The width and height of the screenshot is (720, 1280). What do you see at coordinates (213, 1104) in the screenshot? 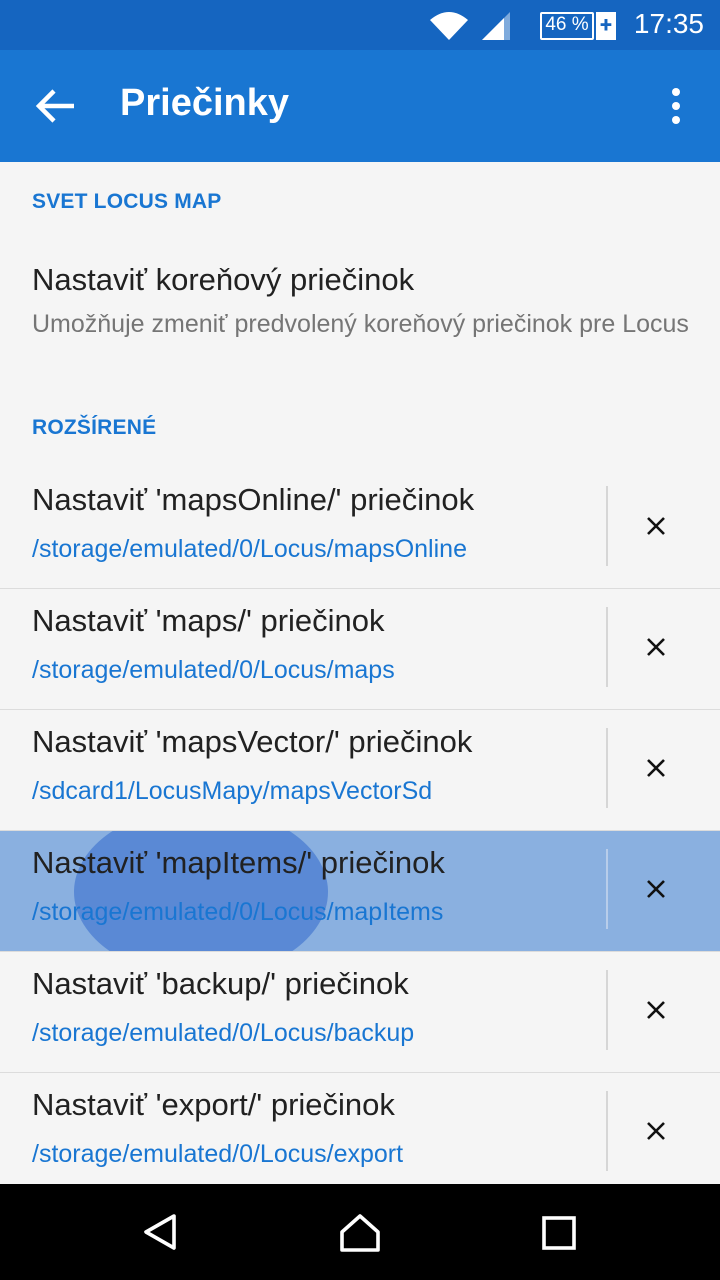
I see `folder-row-title: Nastaviť 'export/' priečinok` at bounding box center [213, 1104].